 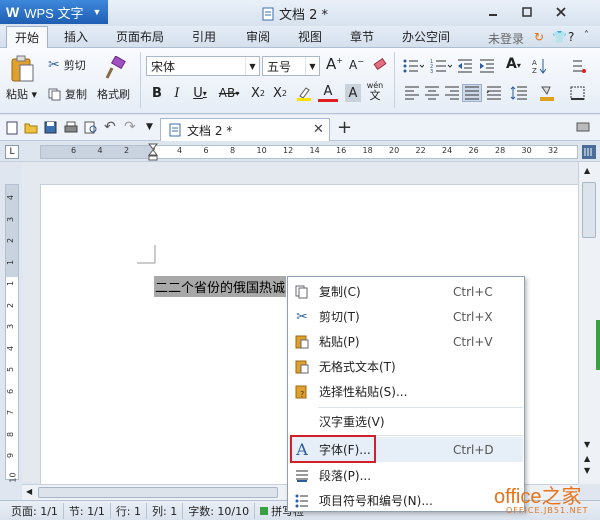 I want to click on clear-format-button, so click(x=380, y=64).